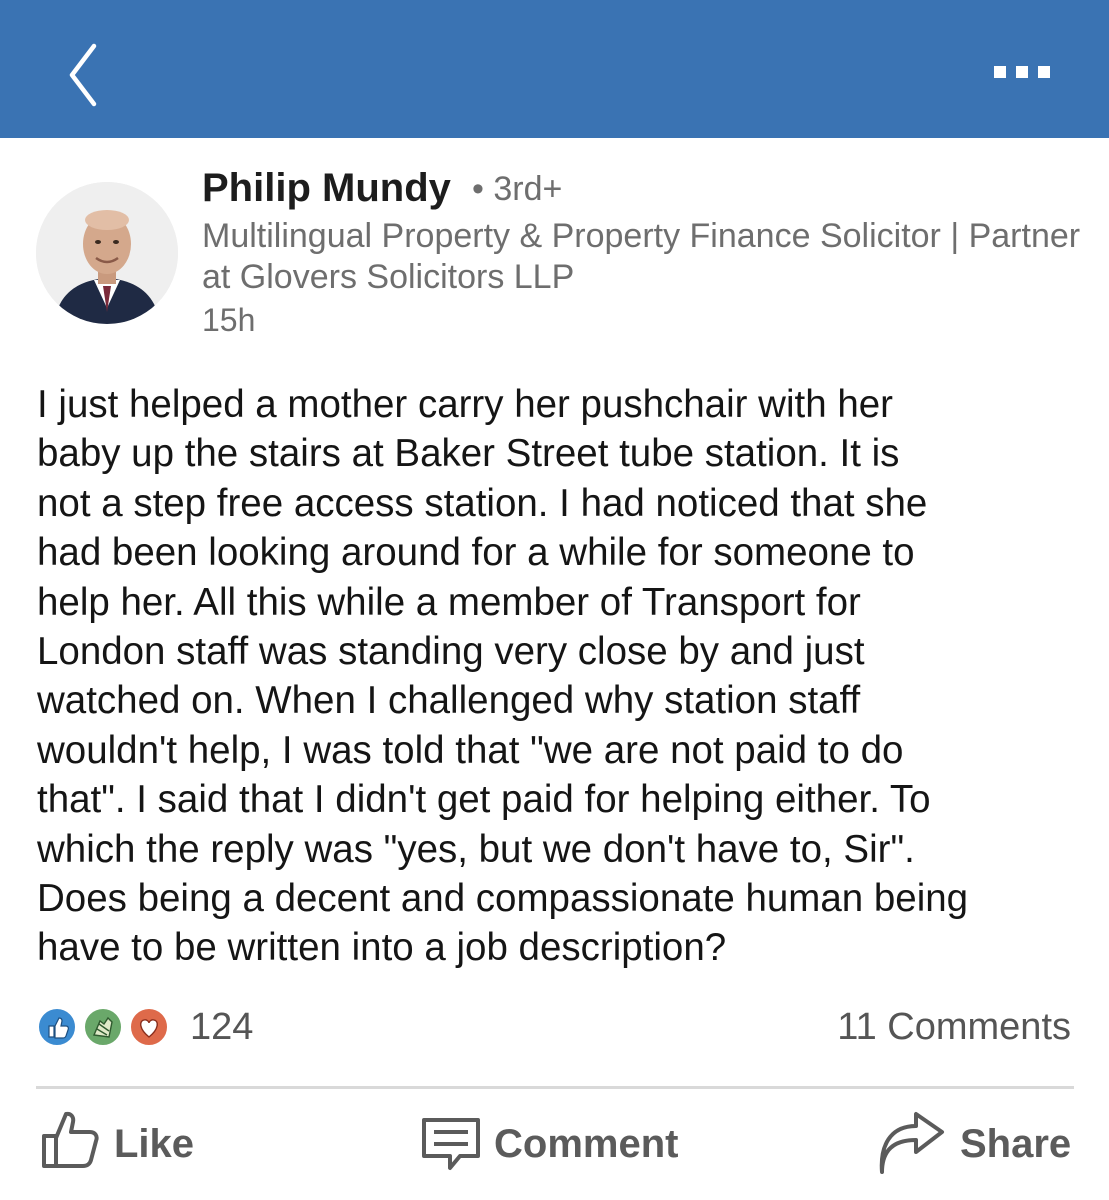  Describe the element at coordinates (229, 320) in the screenshot. I see `post-timestamp: 15h` at that location.